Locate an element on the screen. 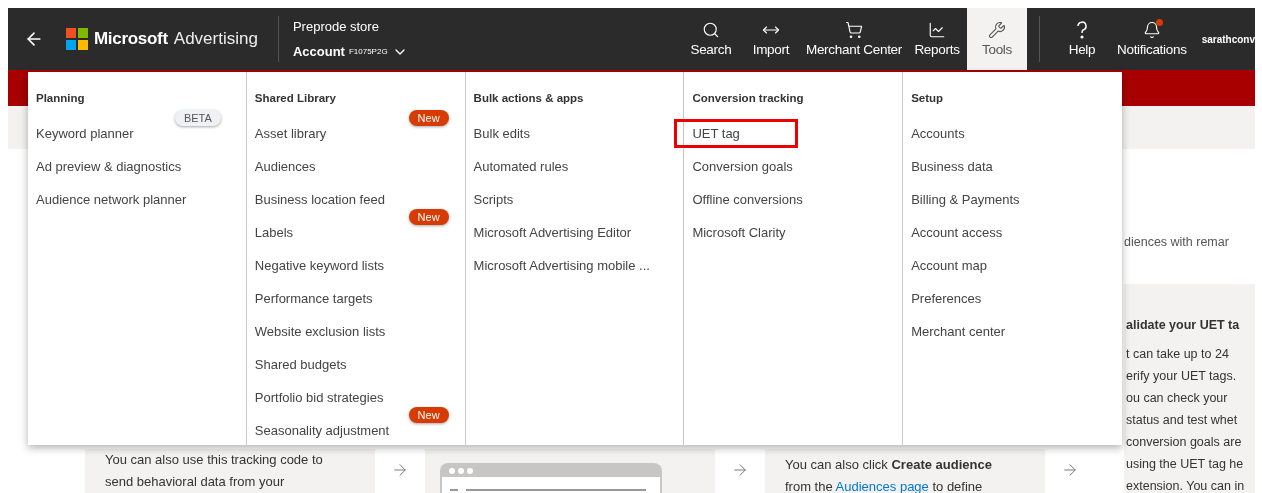 The width and height of the screenshot is (1262, 493). menu-section-title: Setup is located at coordinates (928, 98).